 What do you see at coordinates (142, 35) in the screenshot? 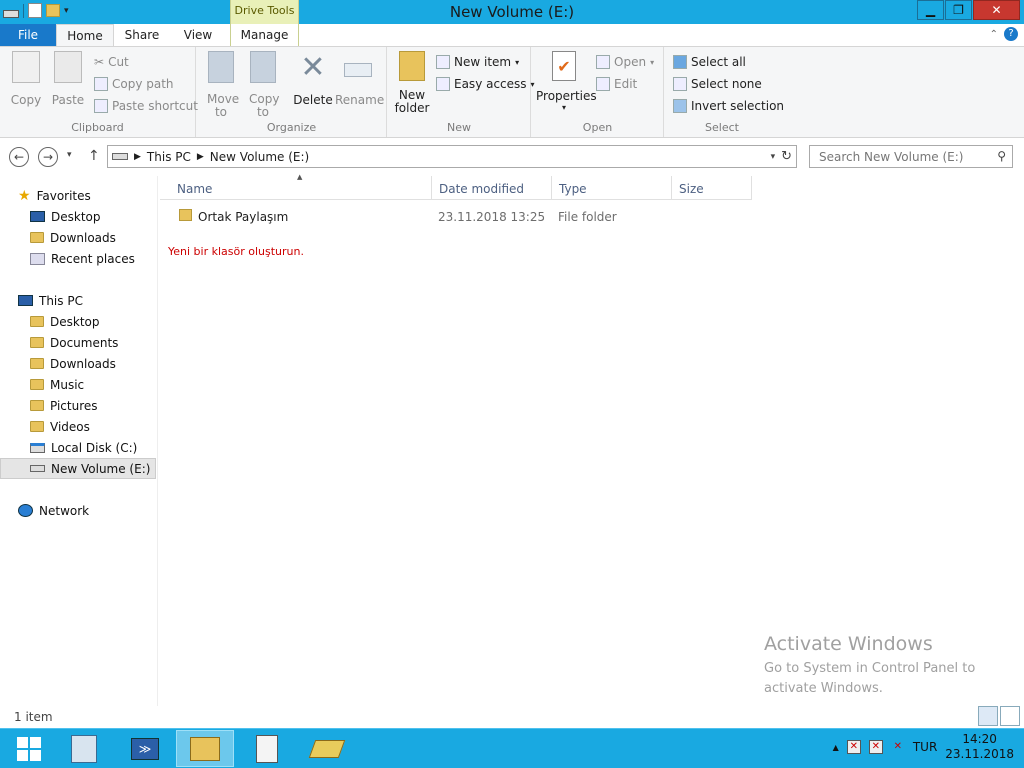
I see `tab-share: Share` at bounding box center [142, 35].